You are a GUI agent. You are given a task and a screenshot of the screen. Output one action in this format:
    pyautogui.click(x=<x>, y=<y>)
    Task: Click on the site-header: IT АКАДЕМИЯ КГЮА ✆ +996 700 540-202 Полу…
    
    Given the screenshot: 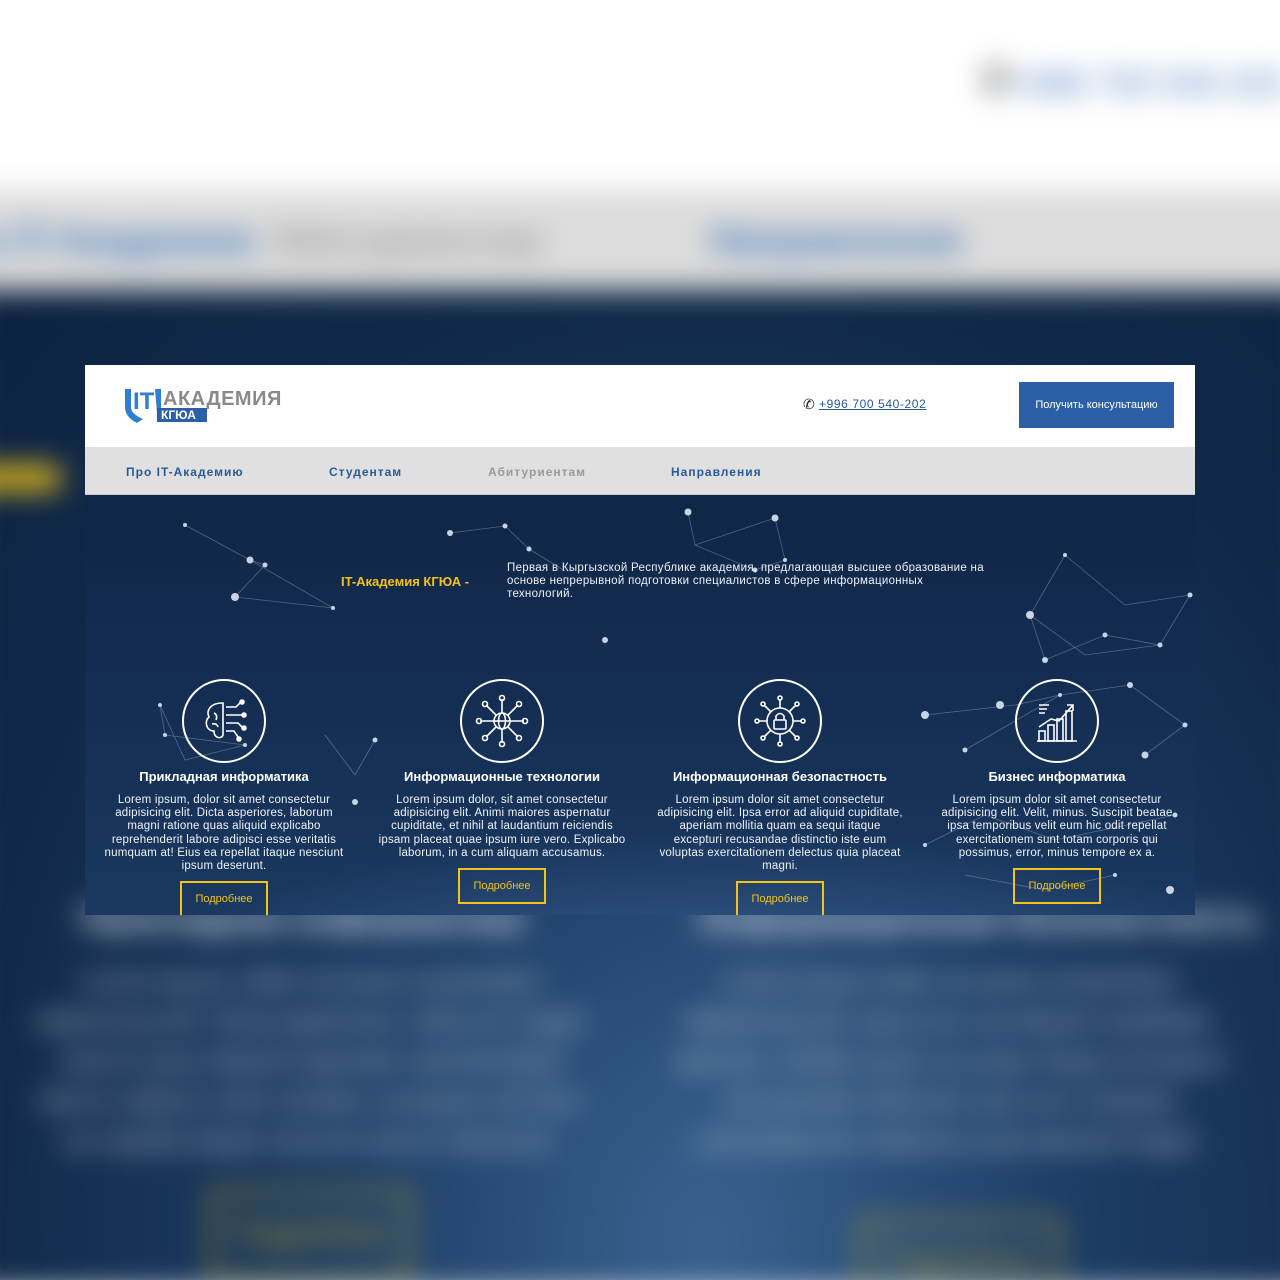 What is the action you would take?
    pyautogui.click(x=640, y=406)
    